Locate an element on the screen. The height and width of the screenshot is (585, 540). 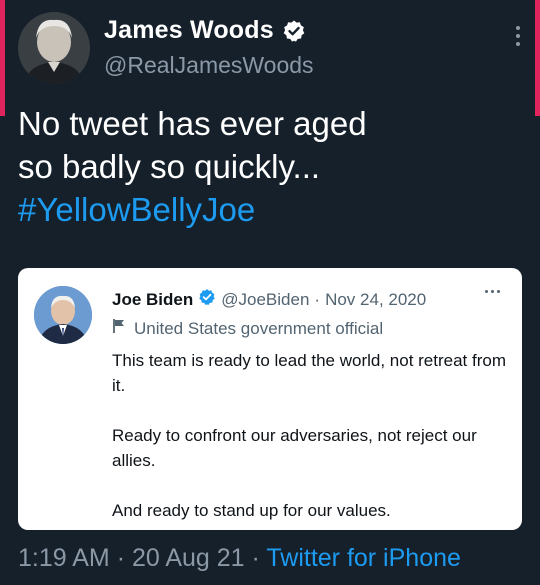
quoted-date: Nov 24, 2020 is located at coordinates (375, 300).